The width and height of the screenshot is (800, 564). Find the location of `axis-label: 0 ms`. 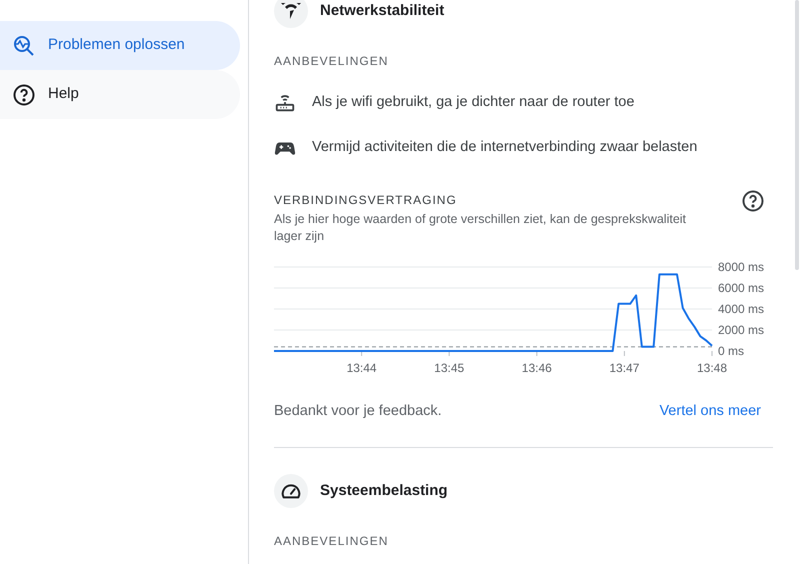

axis-label: 0 ms is located at coordinates (731, 351).